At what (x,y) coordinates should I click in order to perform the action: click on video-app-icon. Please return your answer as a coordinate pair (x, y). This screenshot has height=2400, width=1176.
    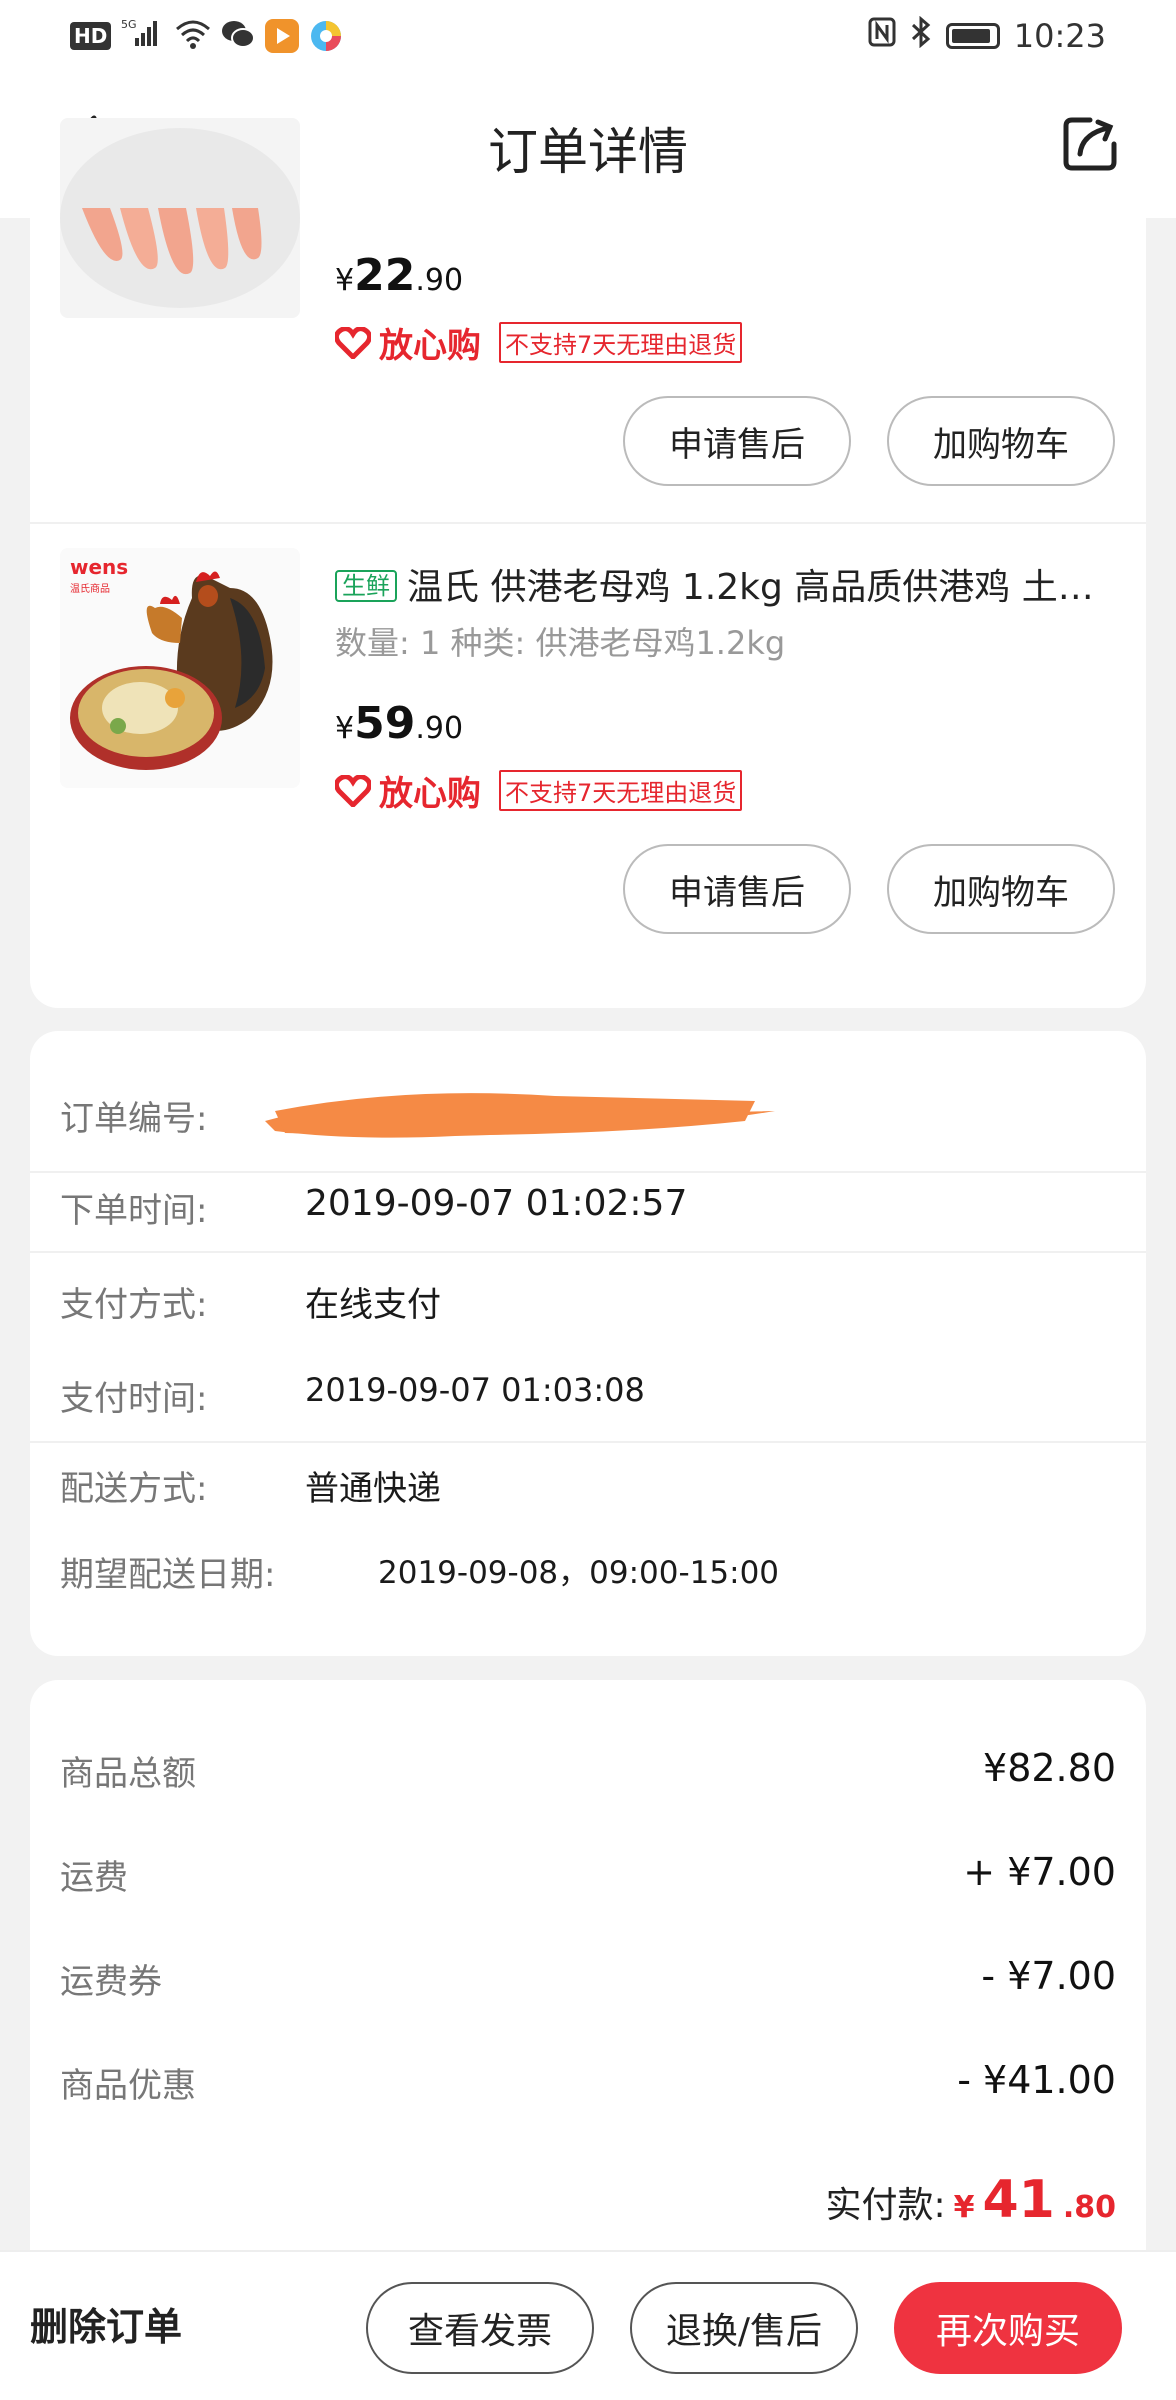
    Looking at the image, I should click on (282, 36).